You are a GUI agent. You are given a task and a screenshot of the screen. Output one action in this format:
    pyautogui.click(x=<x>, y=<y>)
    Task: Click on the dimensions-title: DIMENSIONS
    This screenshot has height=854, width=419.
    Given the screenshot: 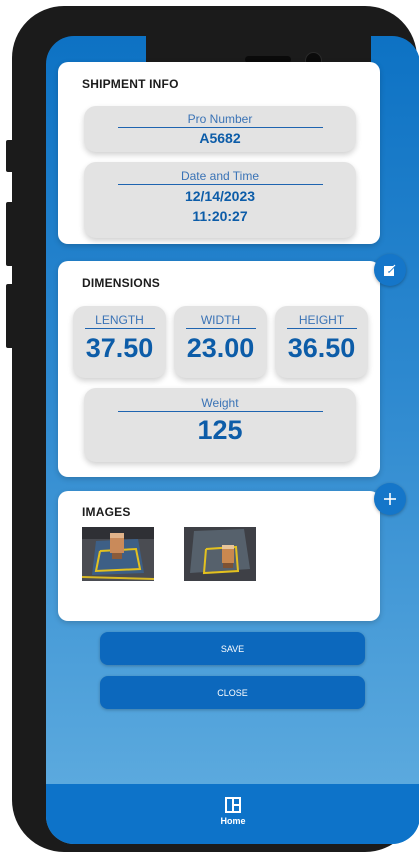 What is the action you would take?
    pyautogui.click(x=121, y=283)
    